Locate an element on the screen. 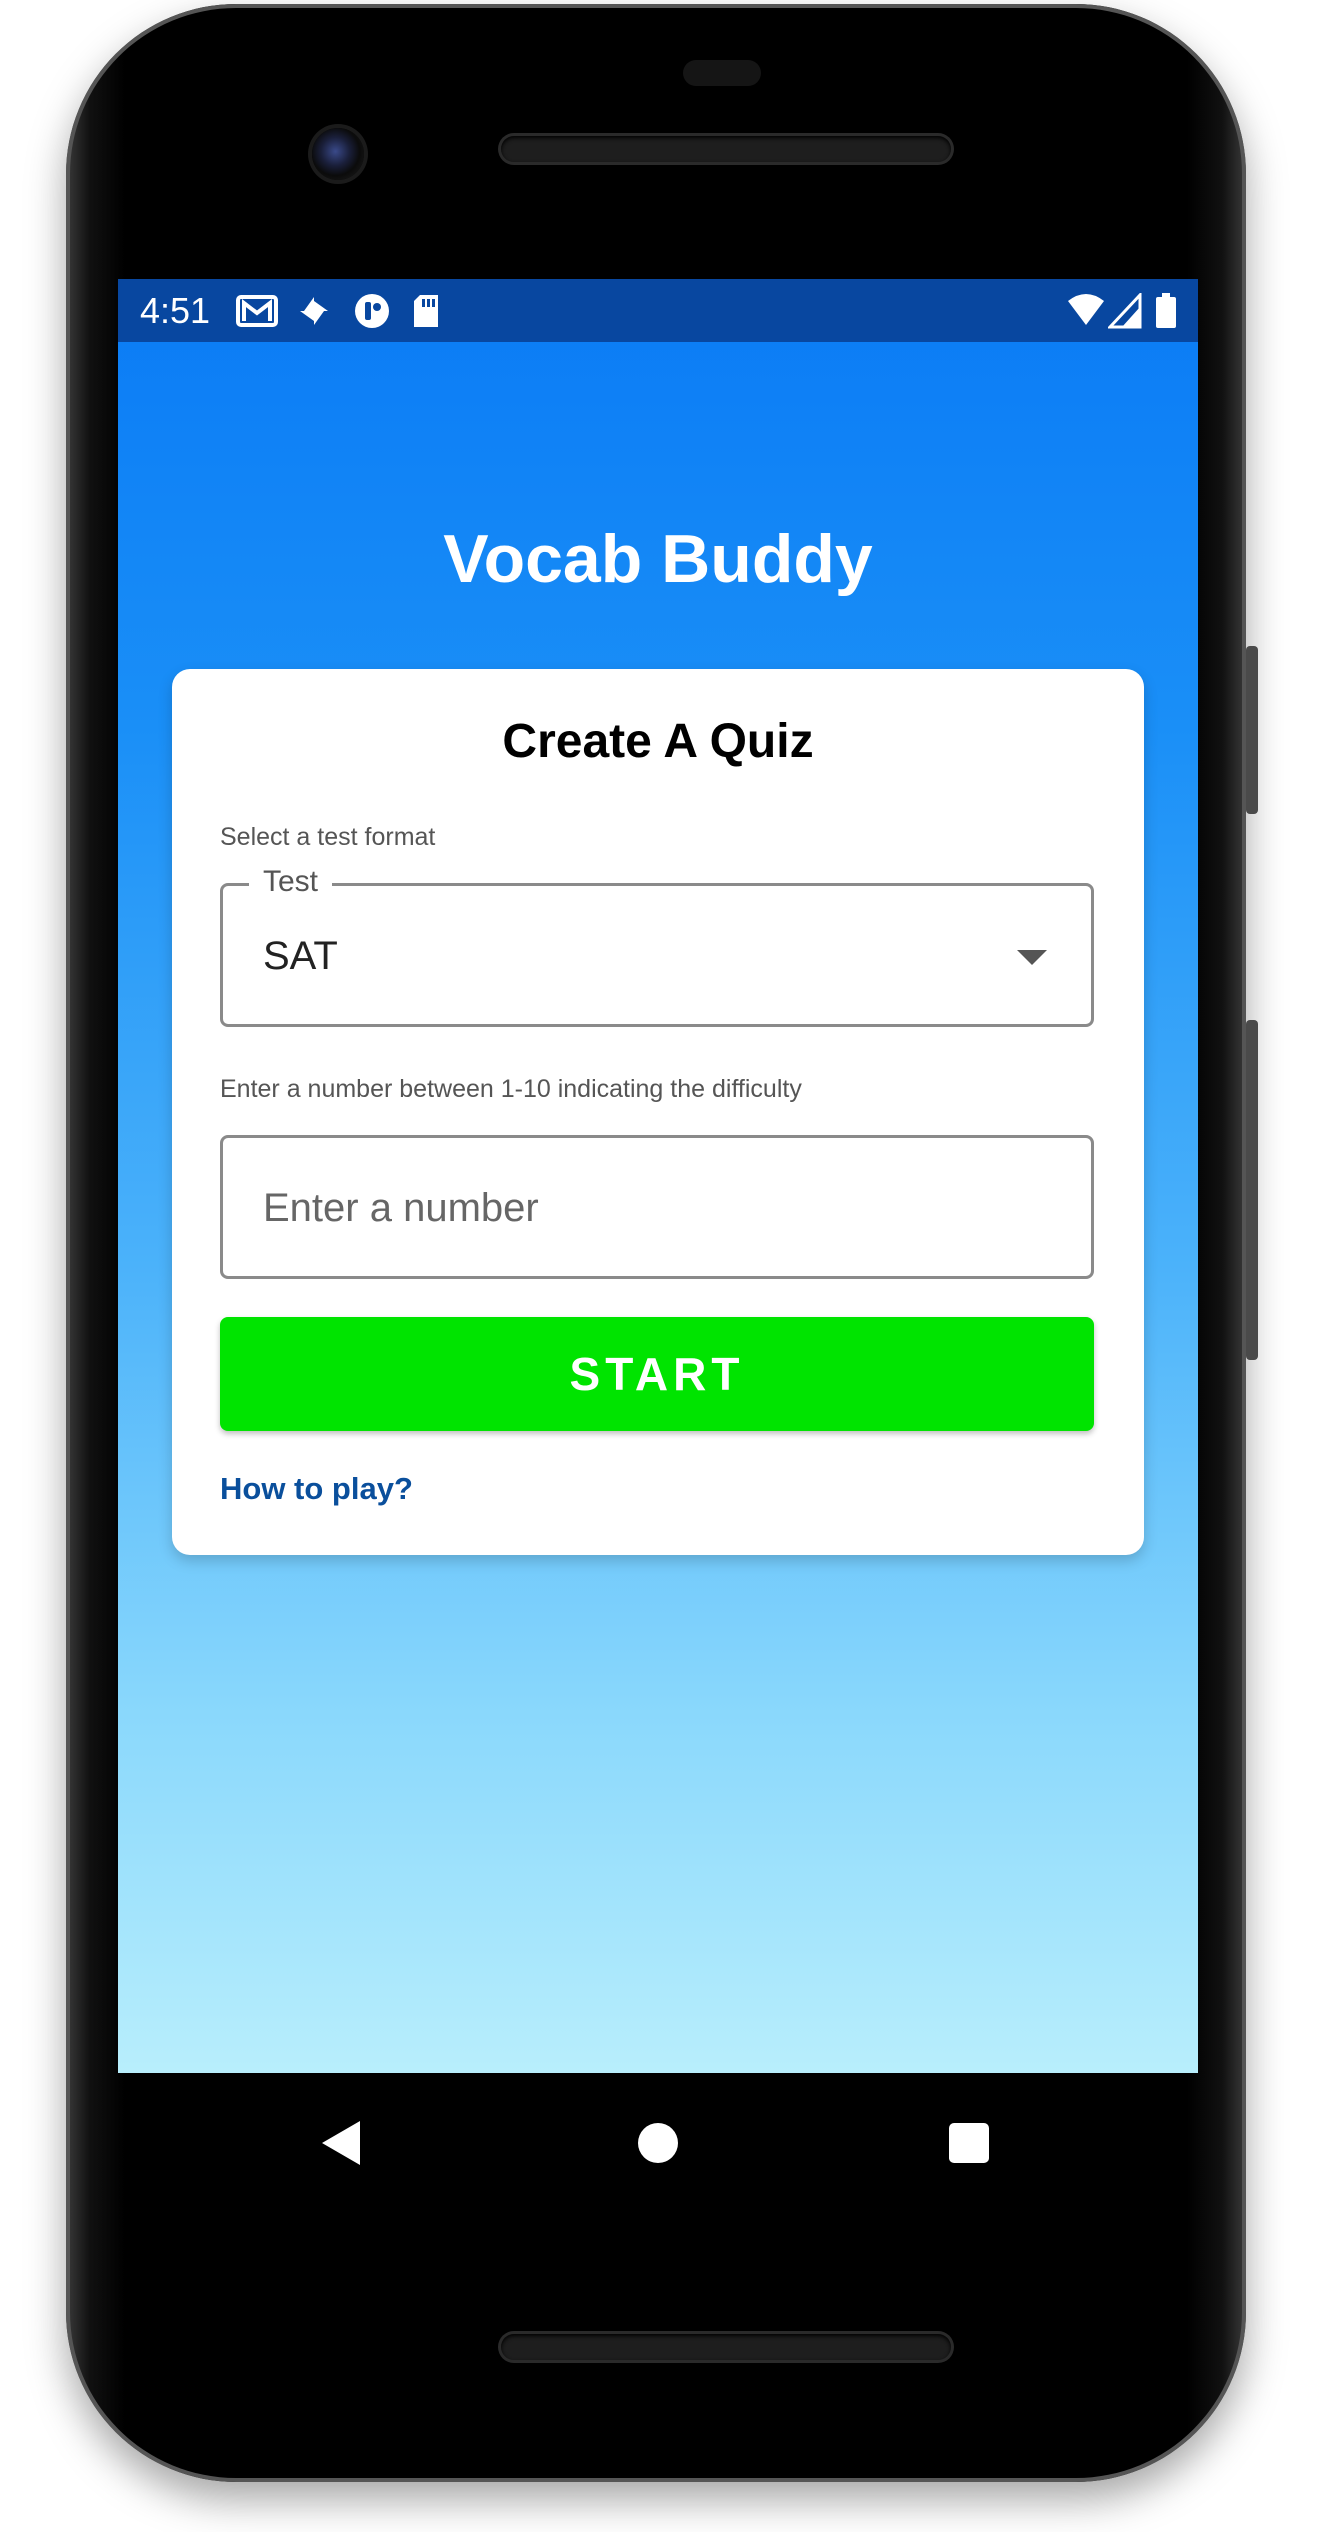  dropdown-arrow-icon is located at coordinates (1032, 957).